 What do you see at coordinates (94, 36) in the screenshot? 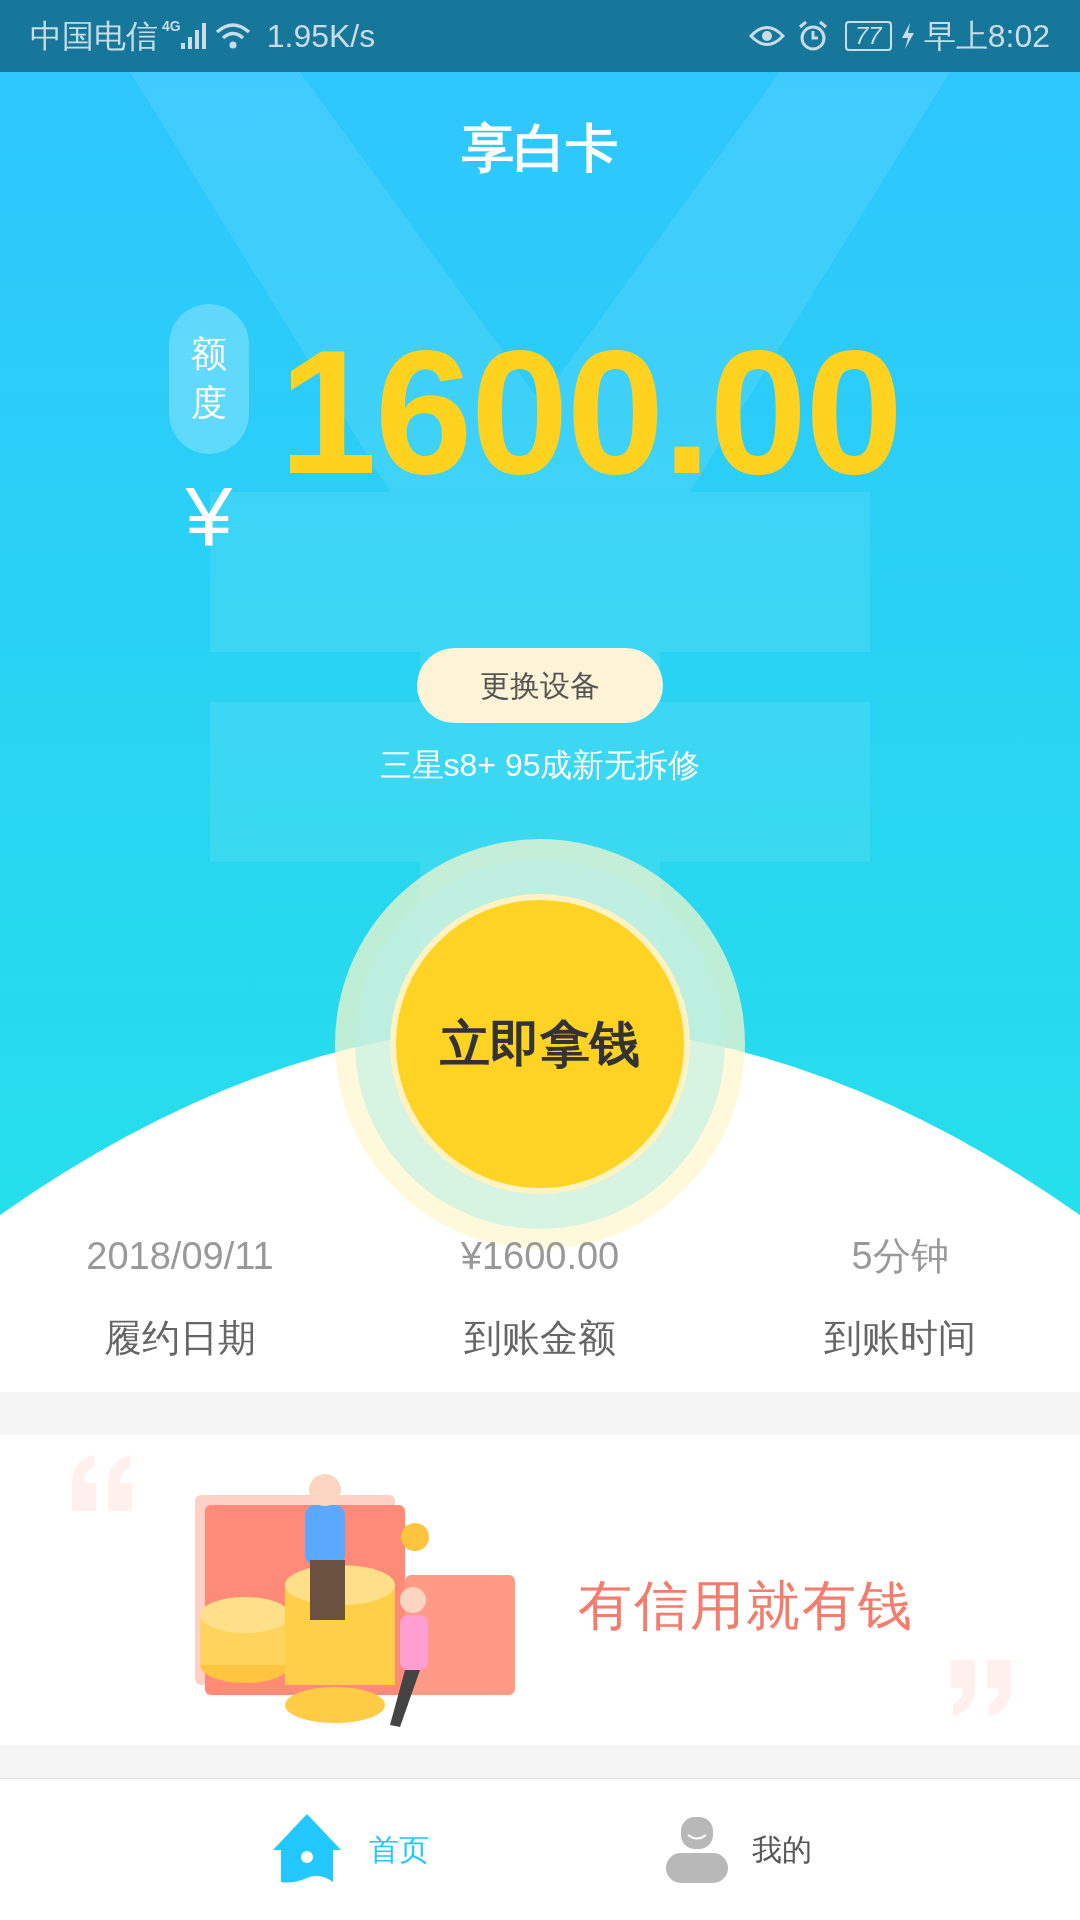
I see `carrier-text: 中国电信` at bounding box center [94, 36].